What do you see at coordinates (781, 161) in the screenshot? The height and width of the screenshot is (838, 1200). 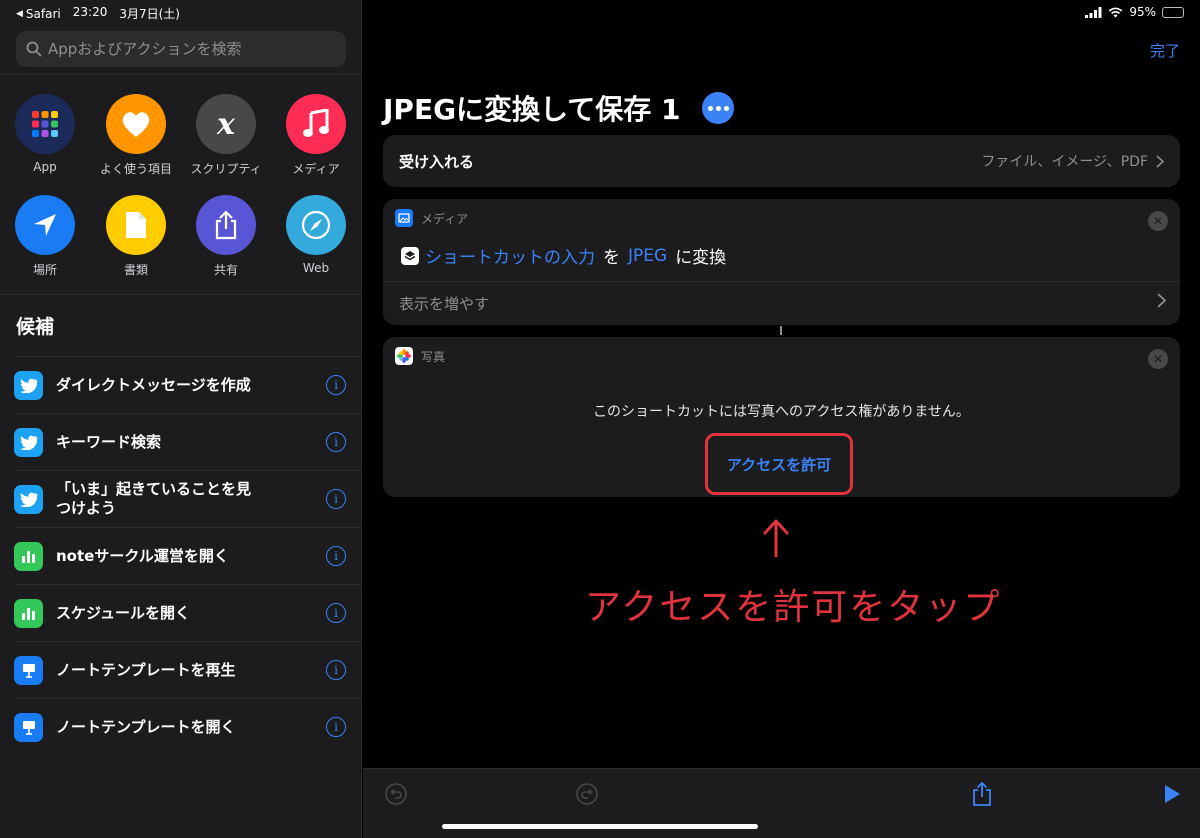 I see `accepts-row: 受け入れる ファイル、イメージ、PDF` at bounding box center [781, 161].